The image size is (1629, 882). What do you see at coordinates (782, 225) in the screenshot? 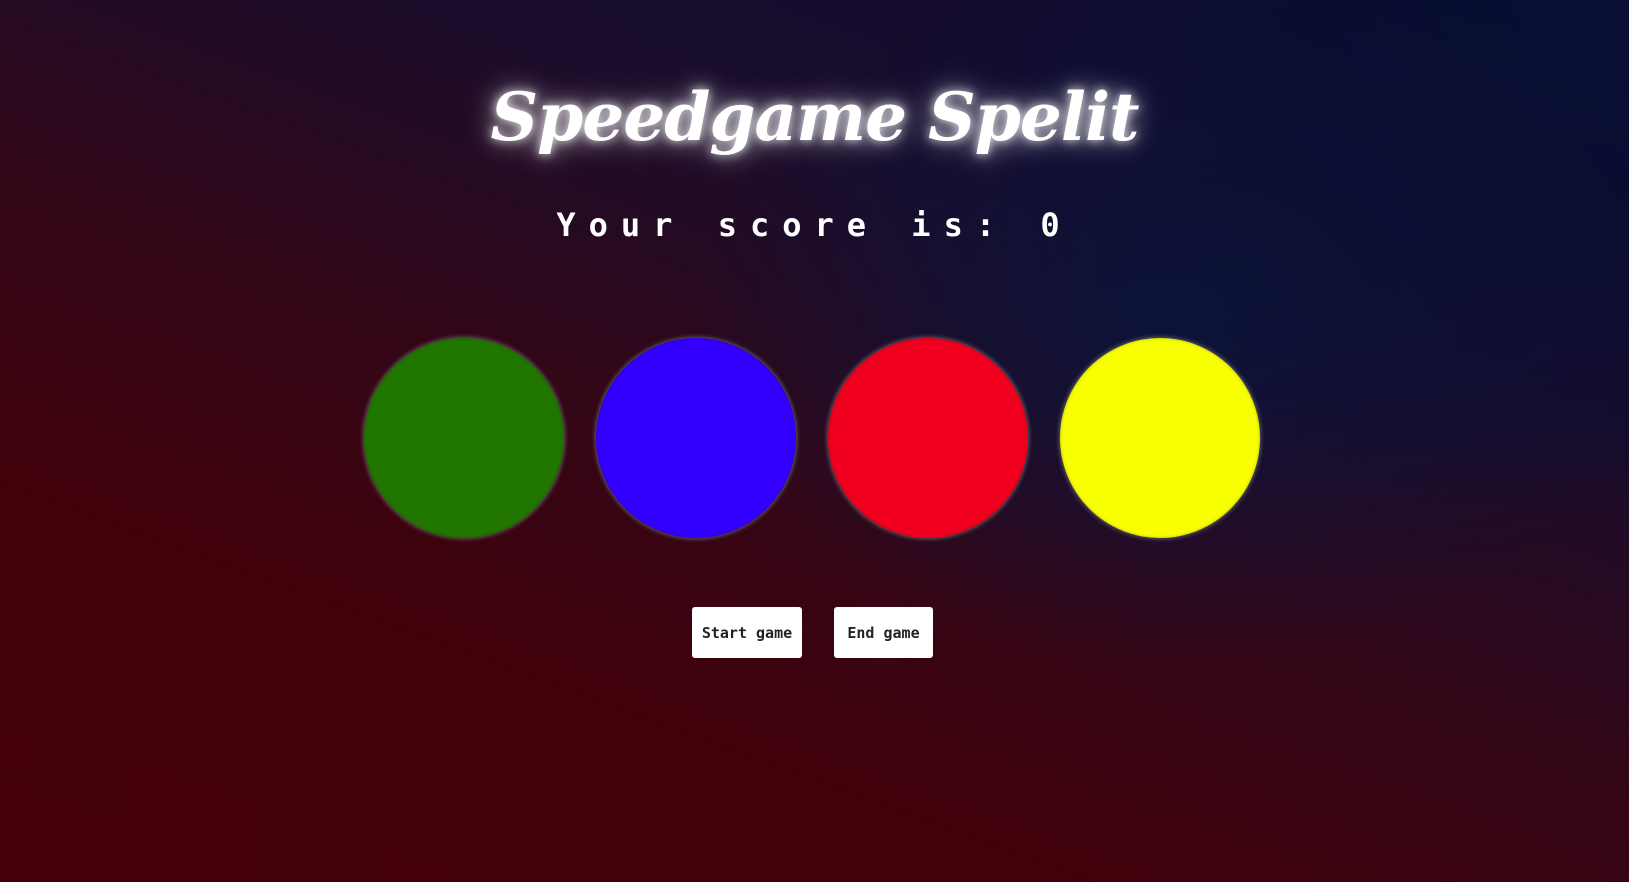
I see `score-label: Your score is:` at bounding box center [782, 225].